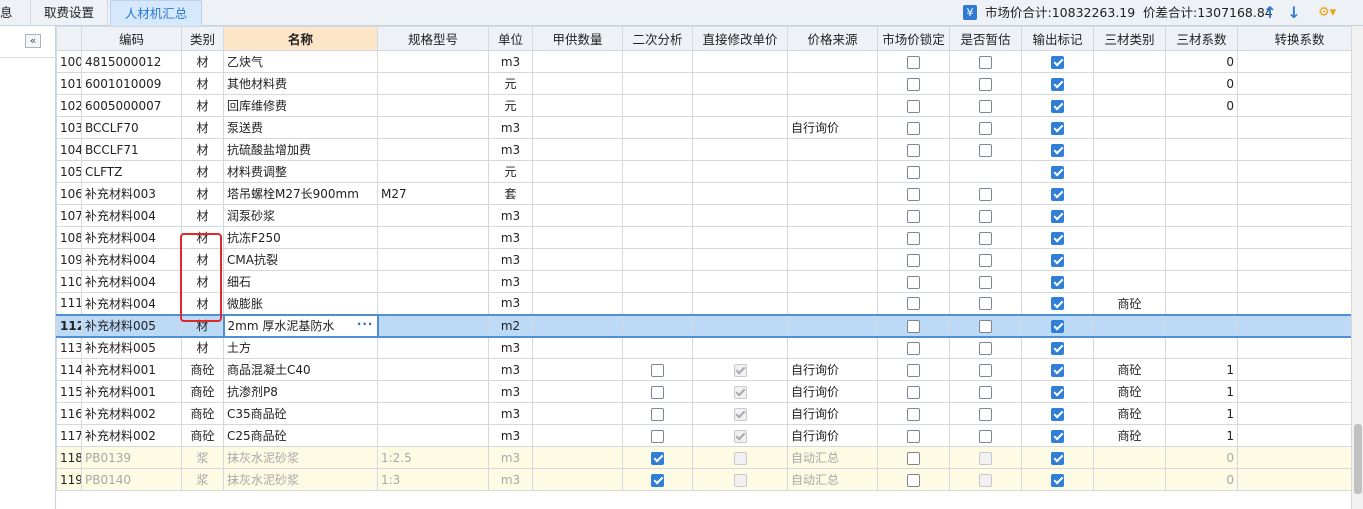  I want to click on row-number: 115, so click(69, 391).